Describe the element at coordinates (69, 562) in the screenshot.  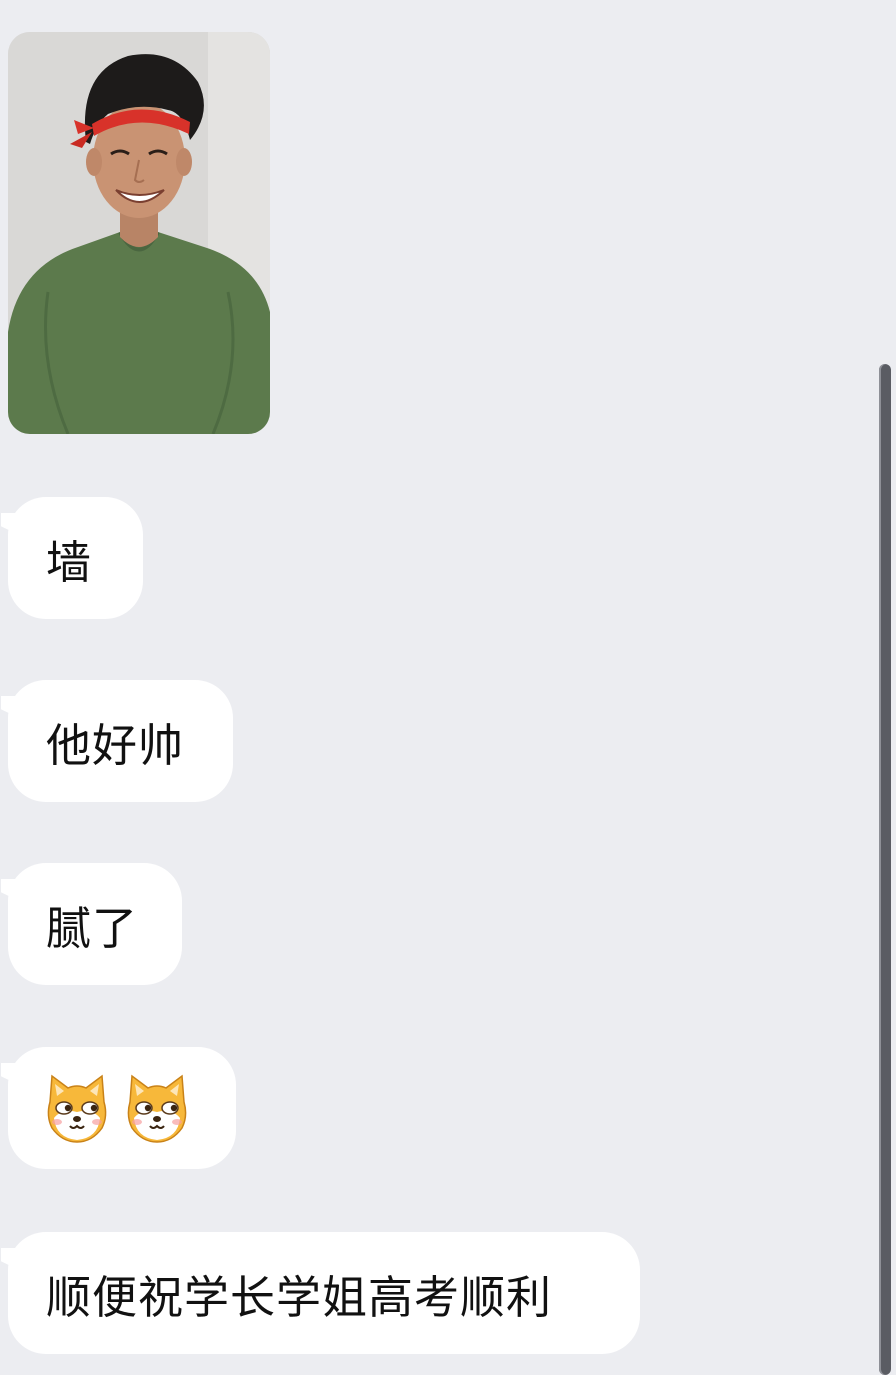
I see `message-text: 墙` at that location.